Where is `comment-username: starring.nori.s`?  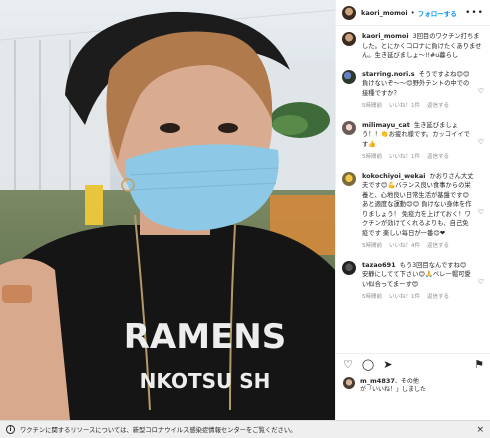 comment-username: starring.nori.s is located at coordinates (388, 74).